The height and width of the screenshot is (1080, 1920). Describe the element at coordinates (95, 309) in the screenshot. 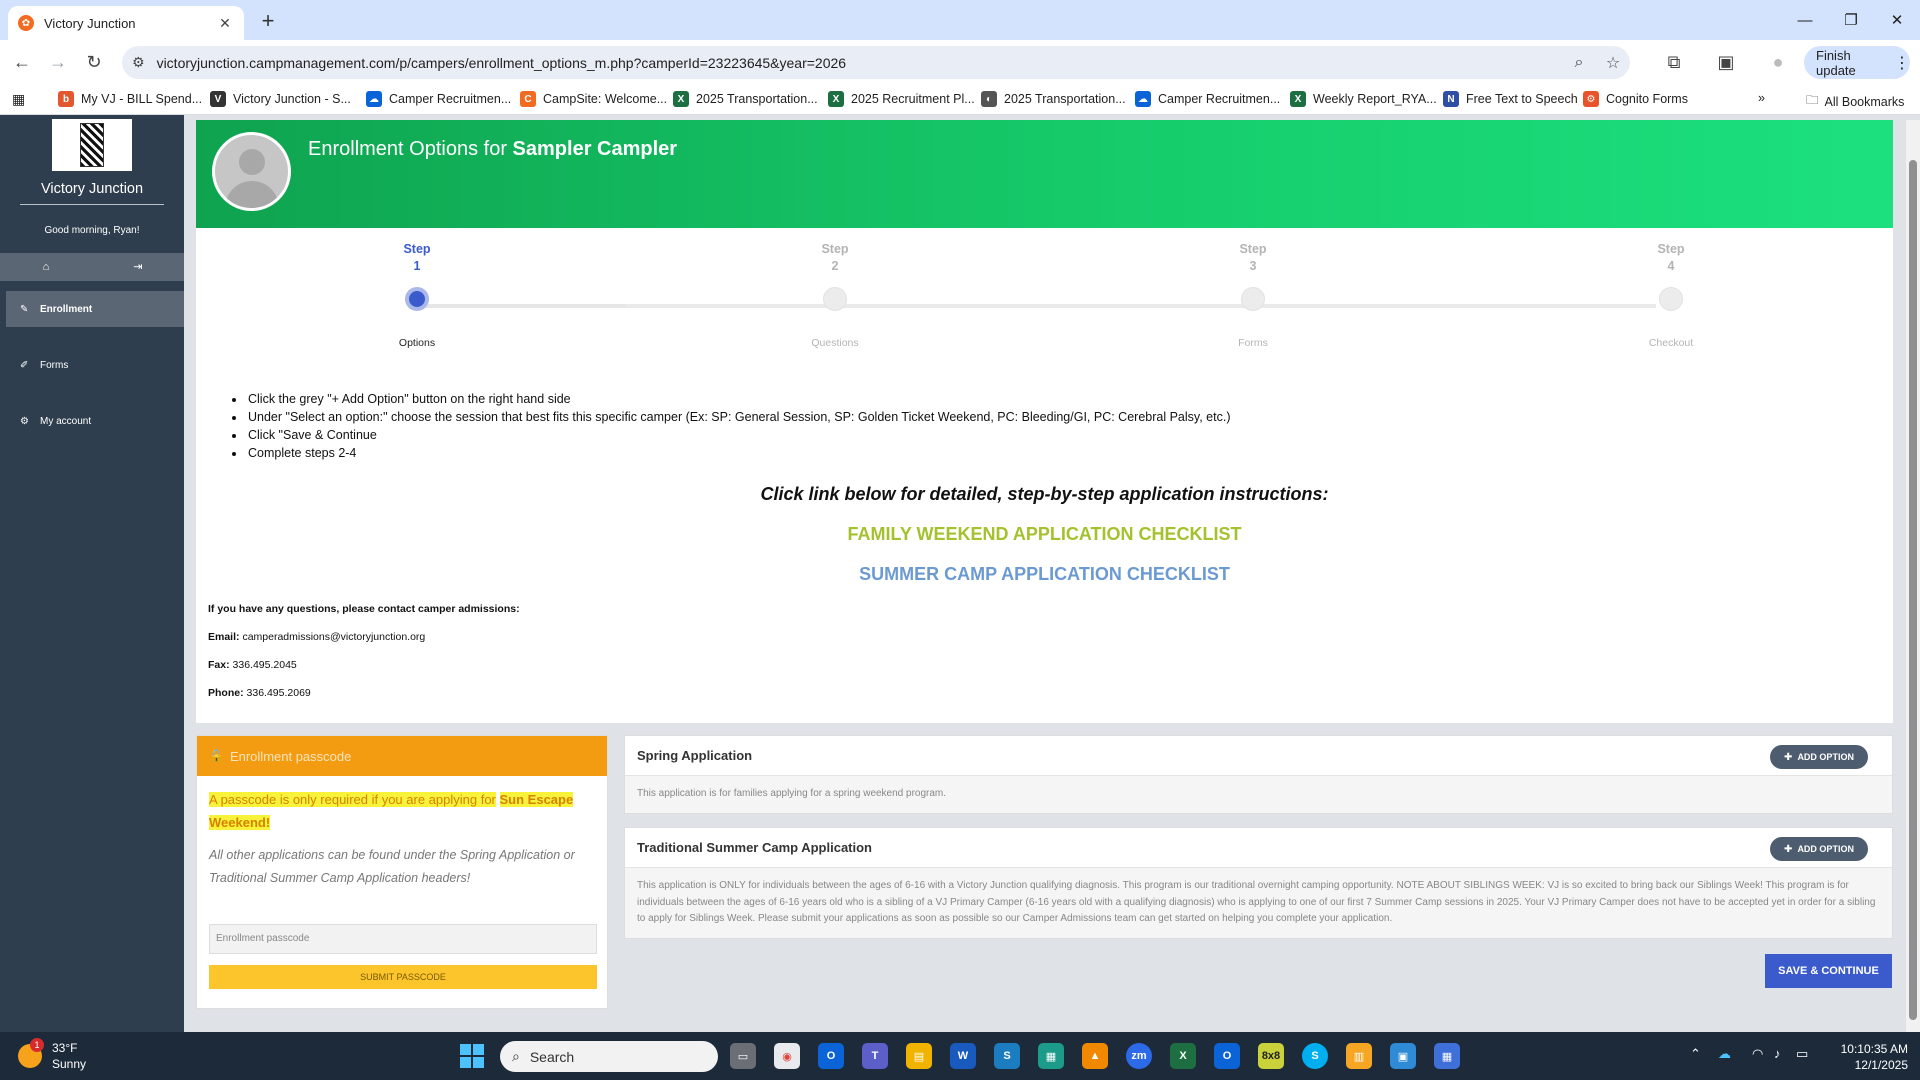

I see `sidebar-item-enrollment: ✎ Enrollment` at that location.